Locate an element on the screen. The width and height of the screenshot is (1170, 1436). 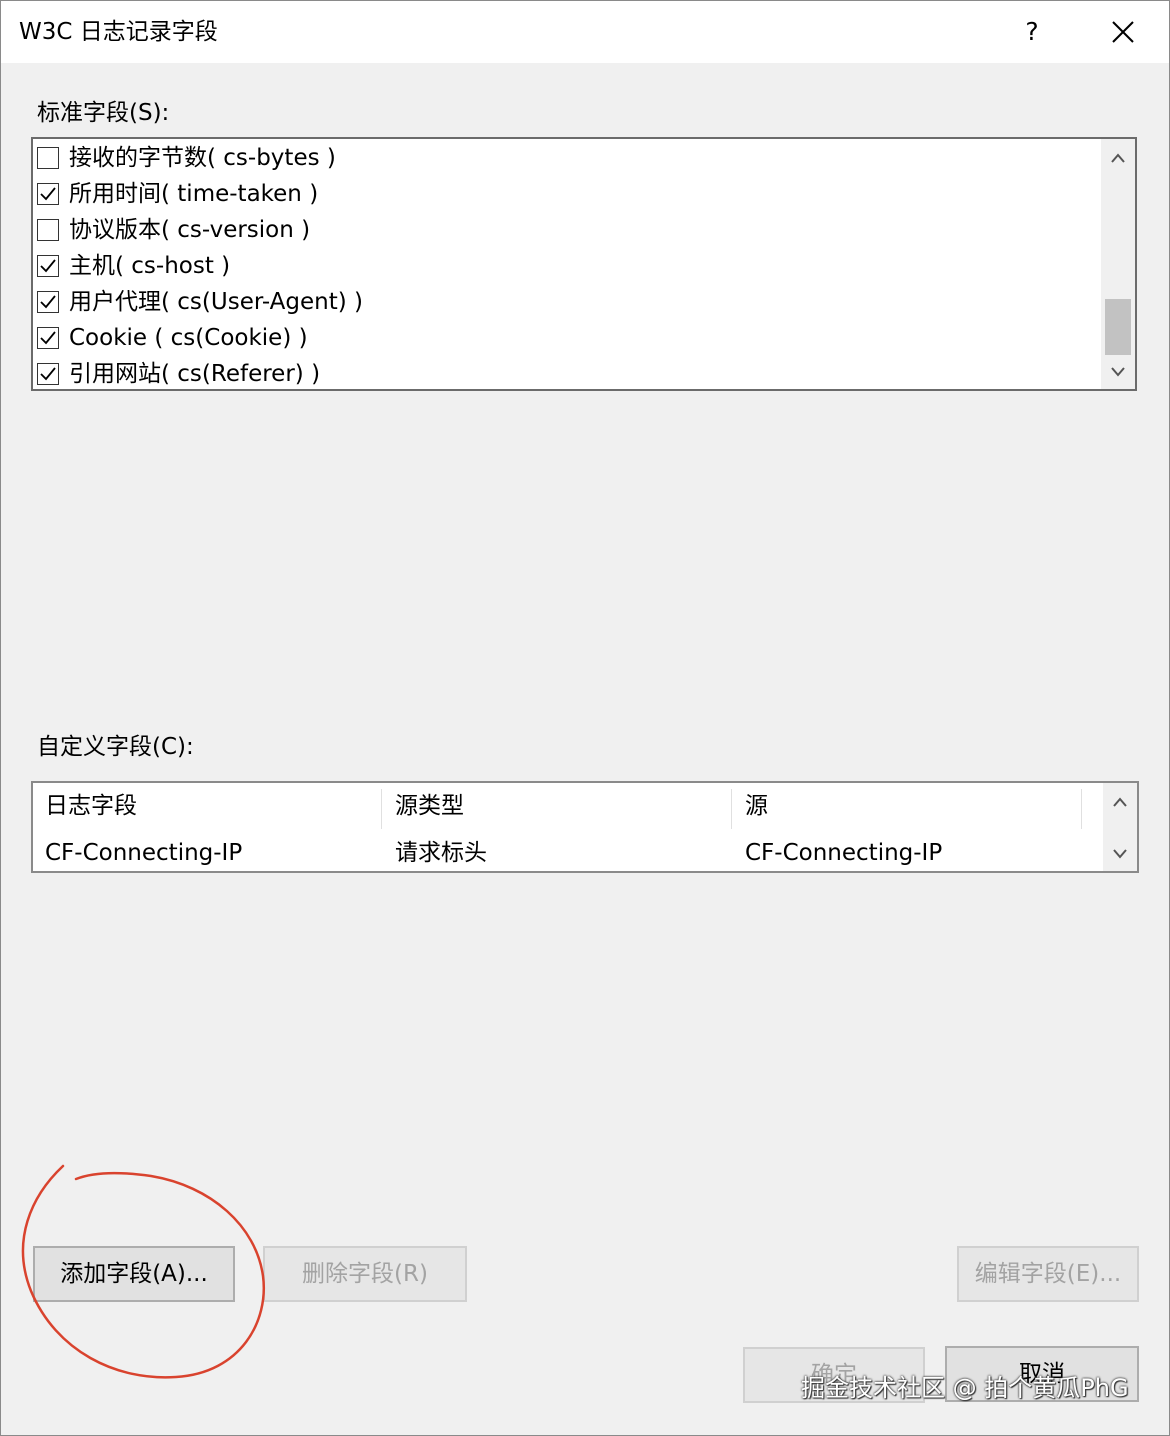
table-cell-source: CF-Connecting-IP is located at coordinates (907, 853).